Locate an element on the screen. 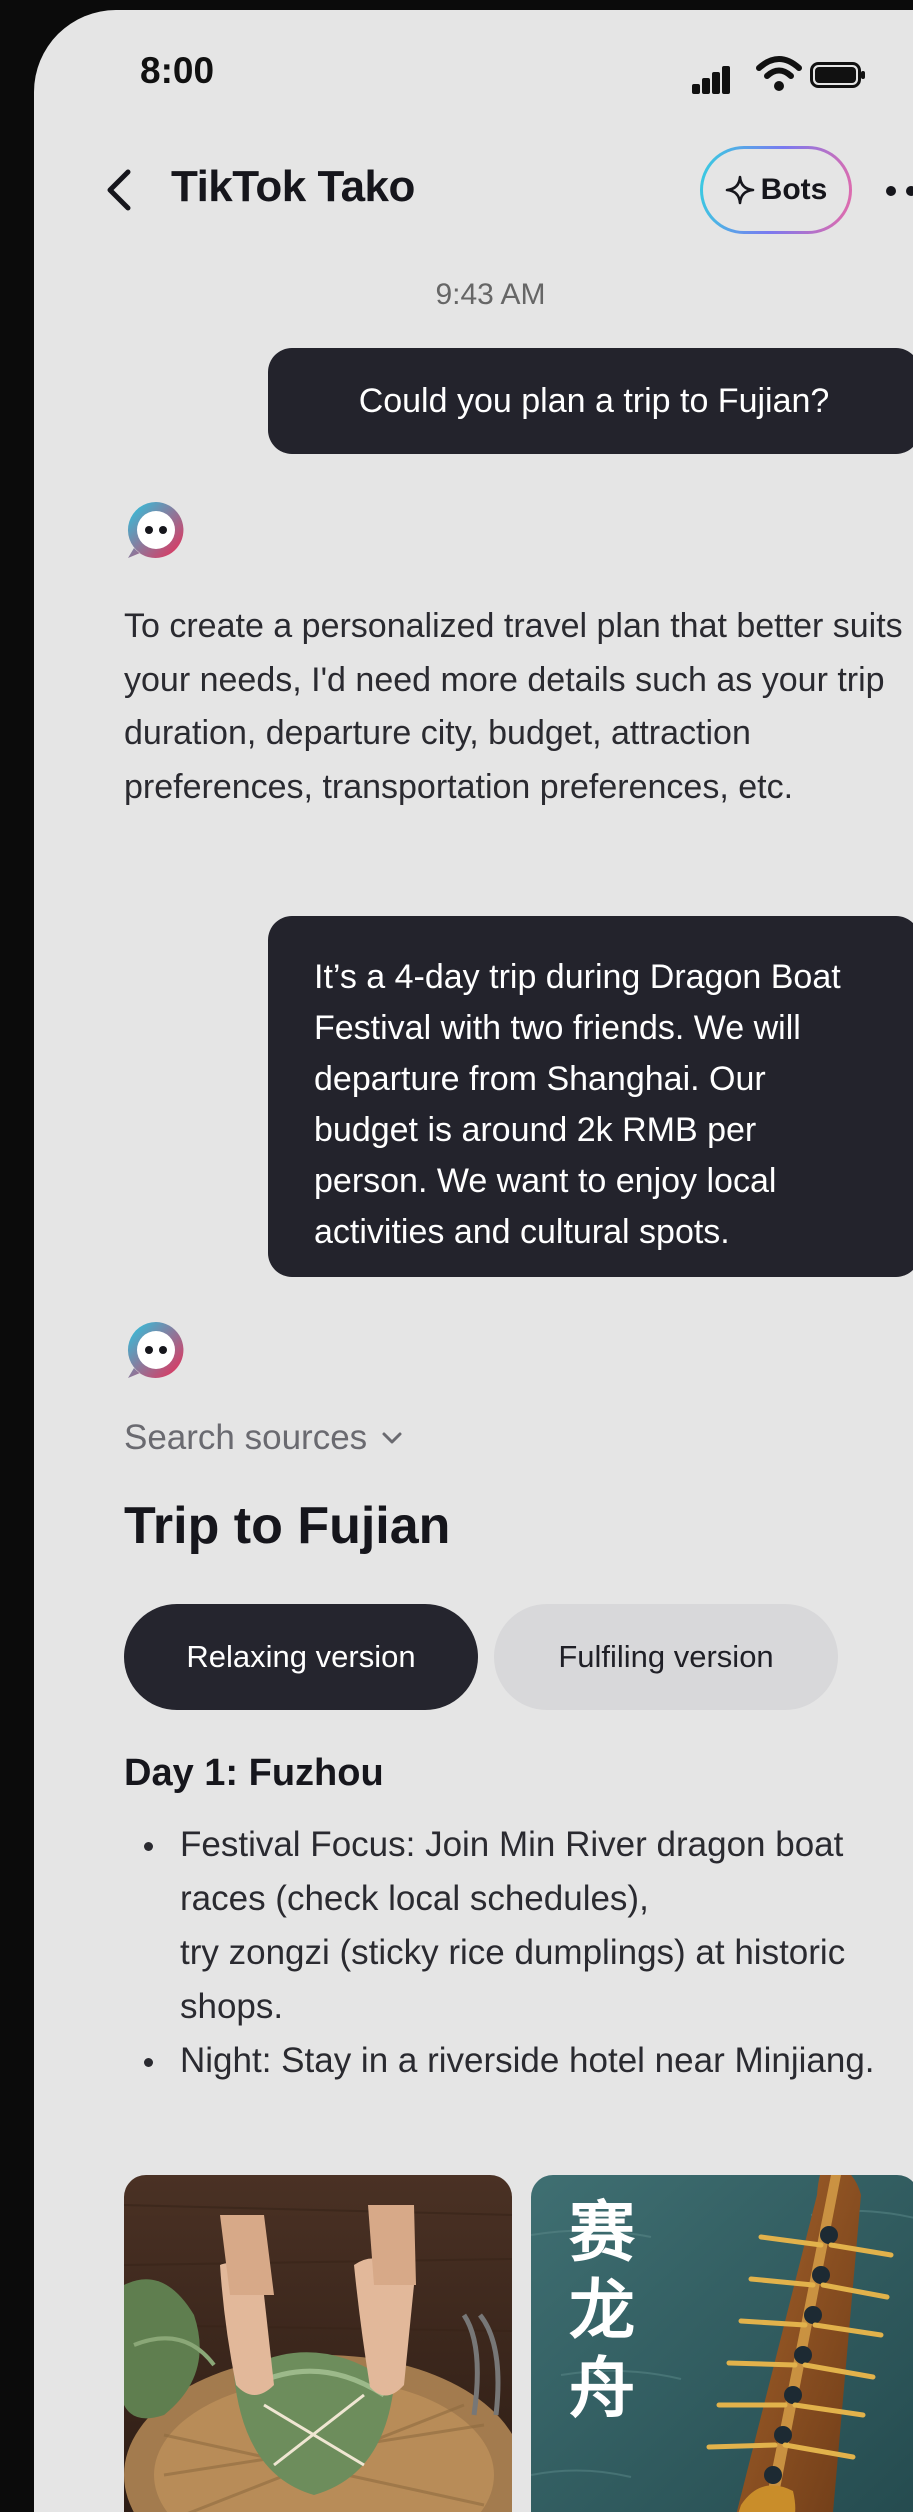  day-heading: Day 1: Fuzhou is located at coordinates (254, 1773).